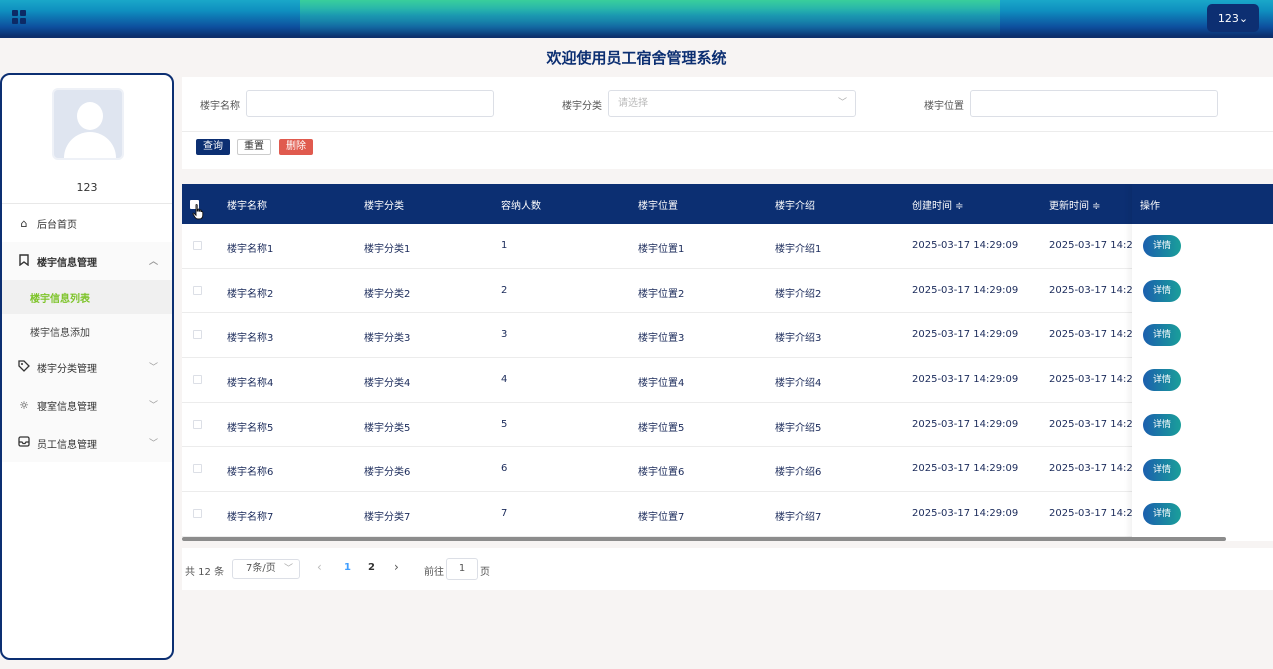  What do you see at coordinates (250, 384) in the screenshot?
I see `table-cell: 楼宇名称4` at bounding box center [250, 384].